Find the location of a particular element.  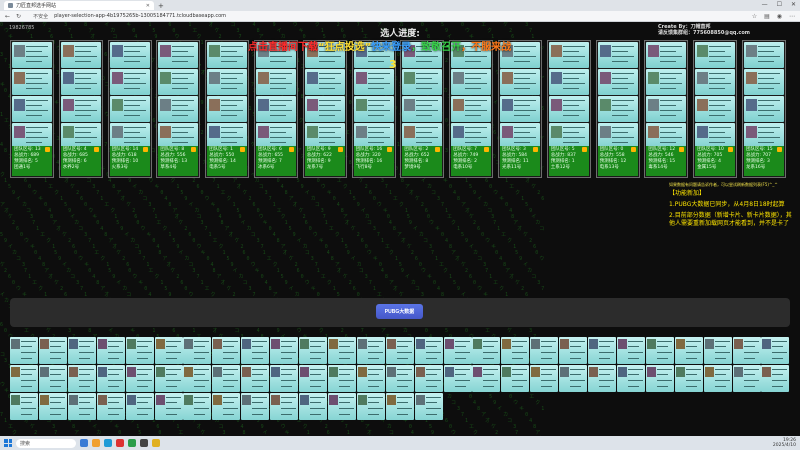

minimize-button: — is located at coordinates (765, 4).